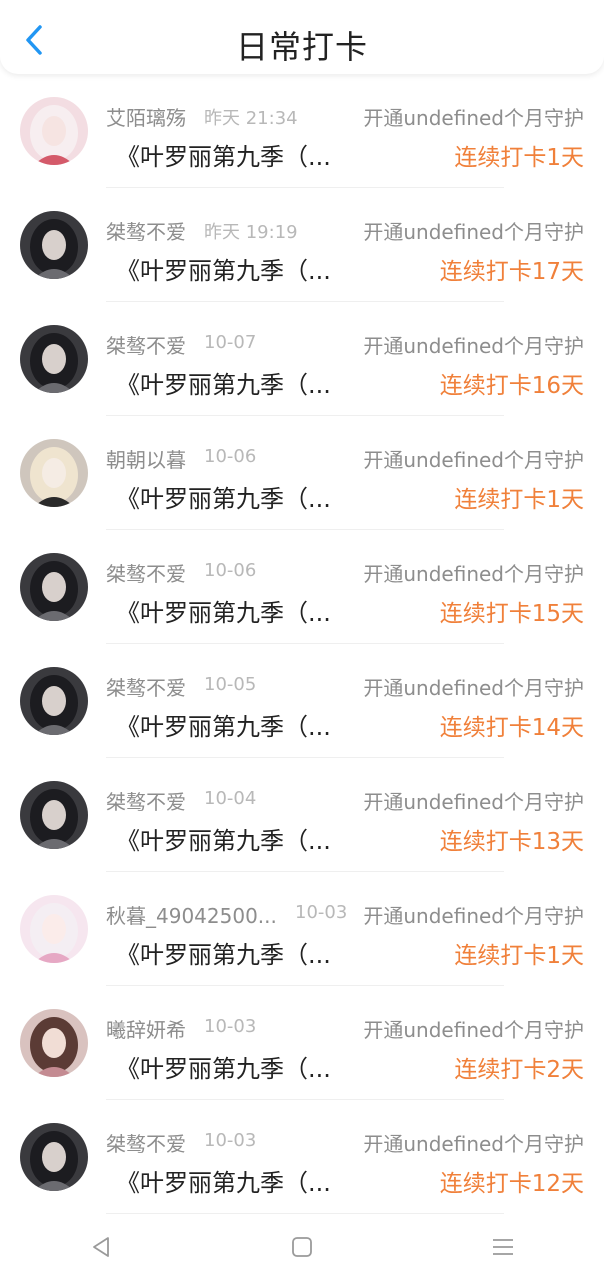 Image resolution: width=604 pixels, height=1280 pixels. I want to click on page-title: 日常打卡, so click(301, 47).